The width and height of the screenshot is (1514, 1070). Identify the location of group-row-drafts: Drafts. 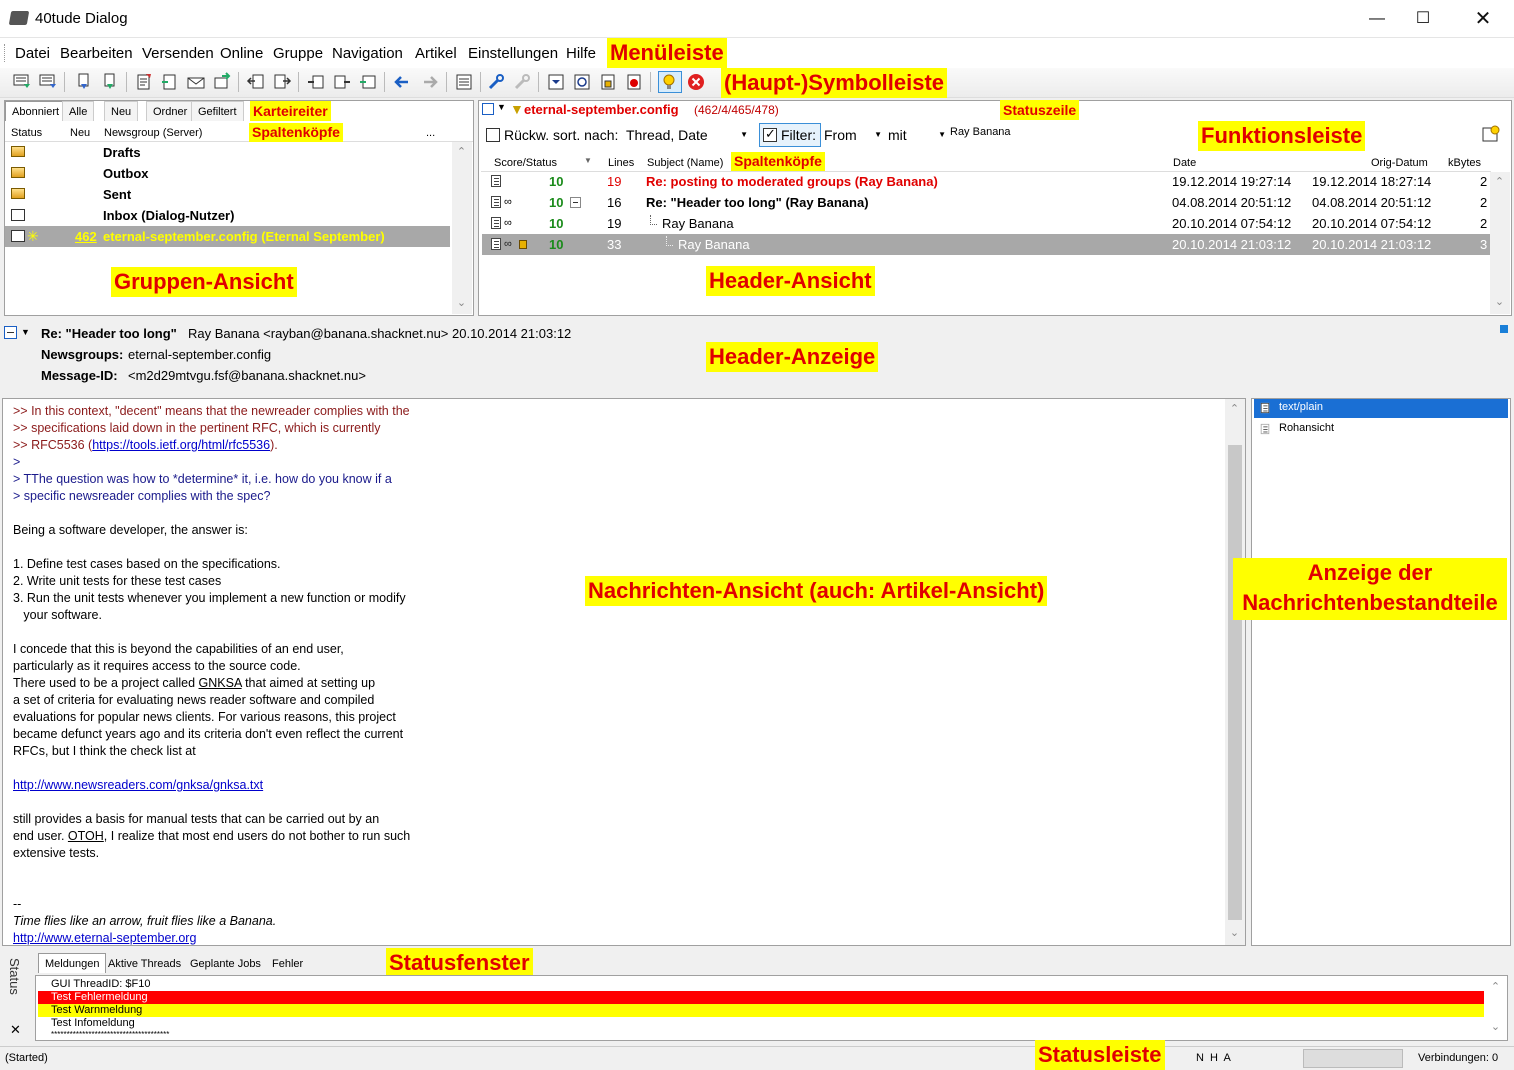
(227, 152).